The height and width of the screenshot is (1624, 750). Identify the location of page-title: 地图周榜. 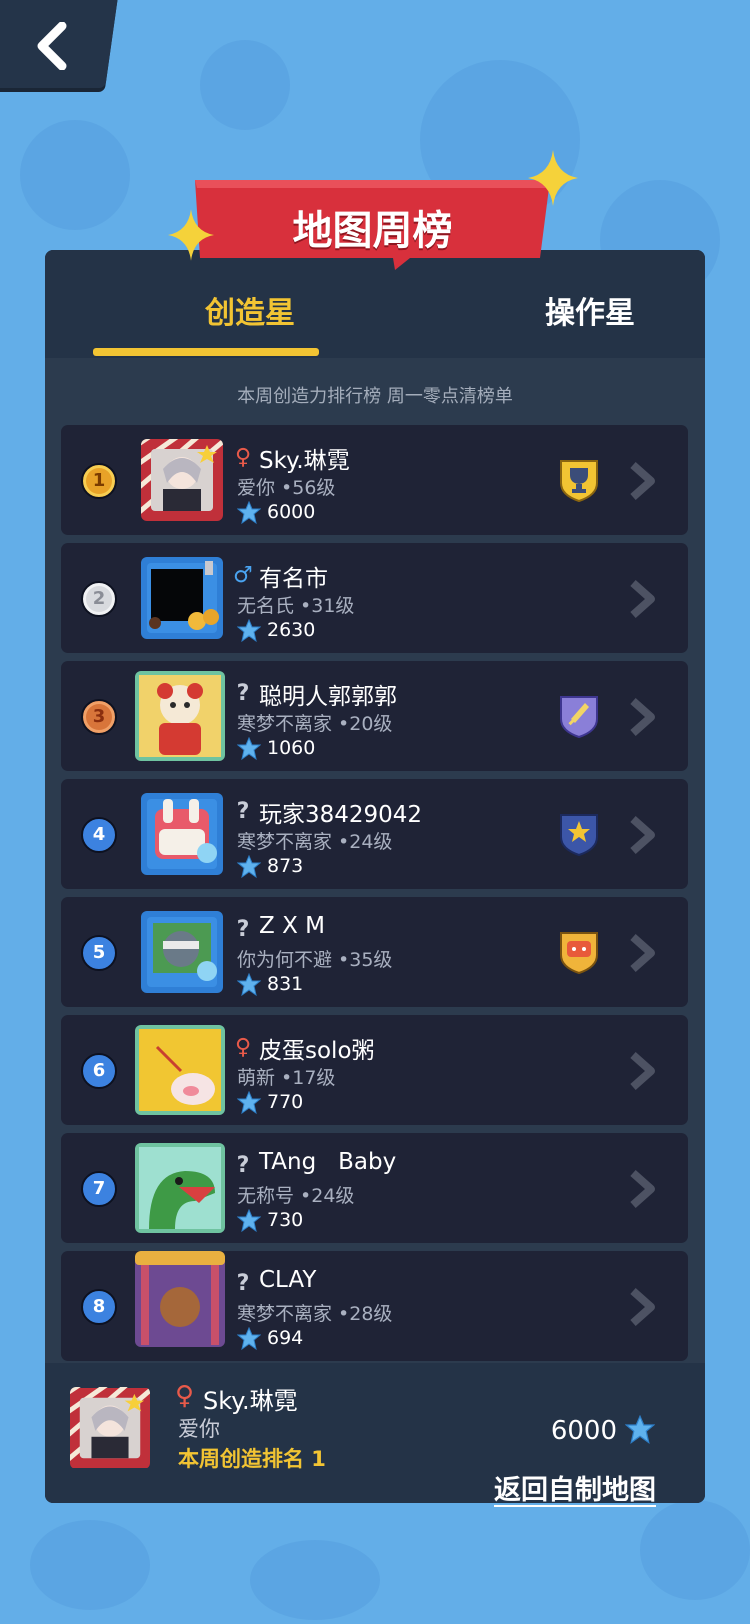
(372, 231).